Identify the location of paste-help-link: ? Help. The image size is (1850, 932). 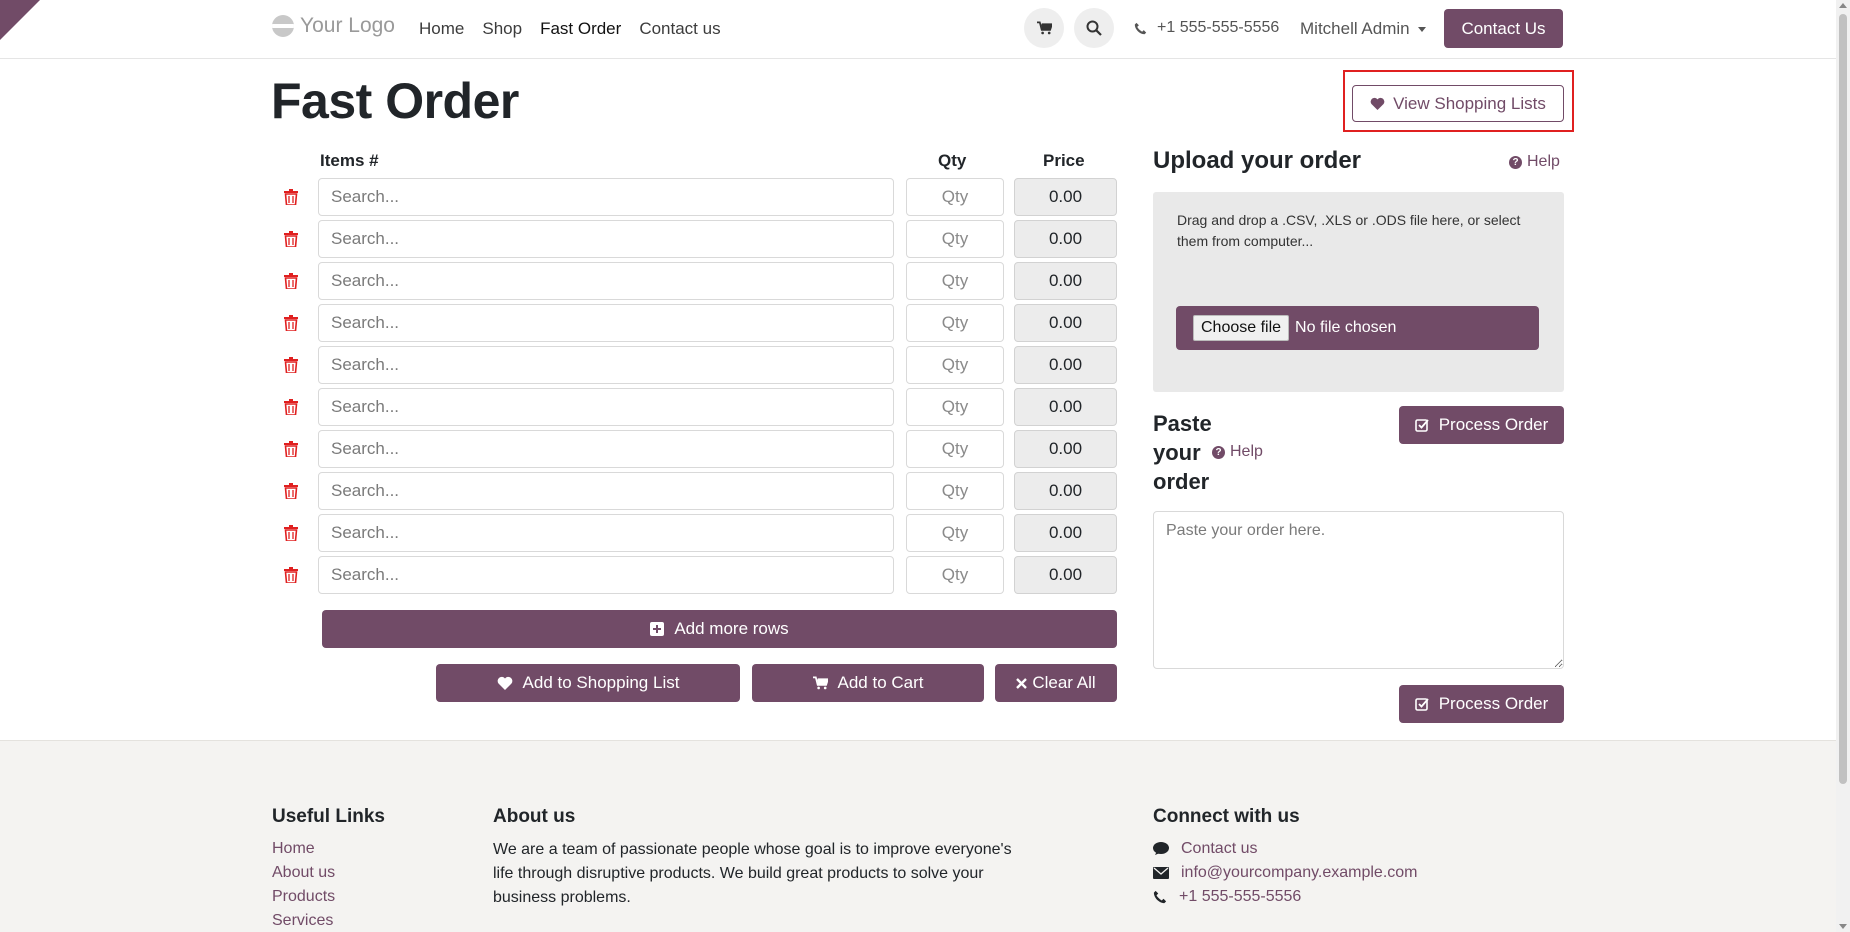
(1237, 452).